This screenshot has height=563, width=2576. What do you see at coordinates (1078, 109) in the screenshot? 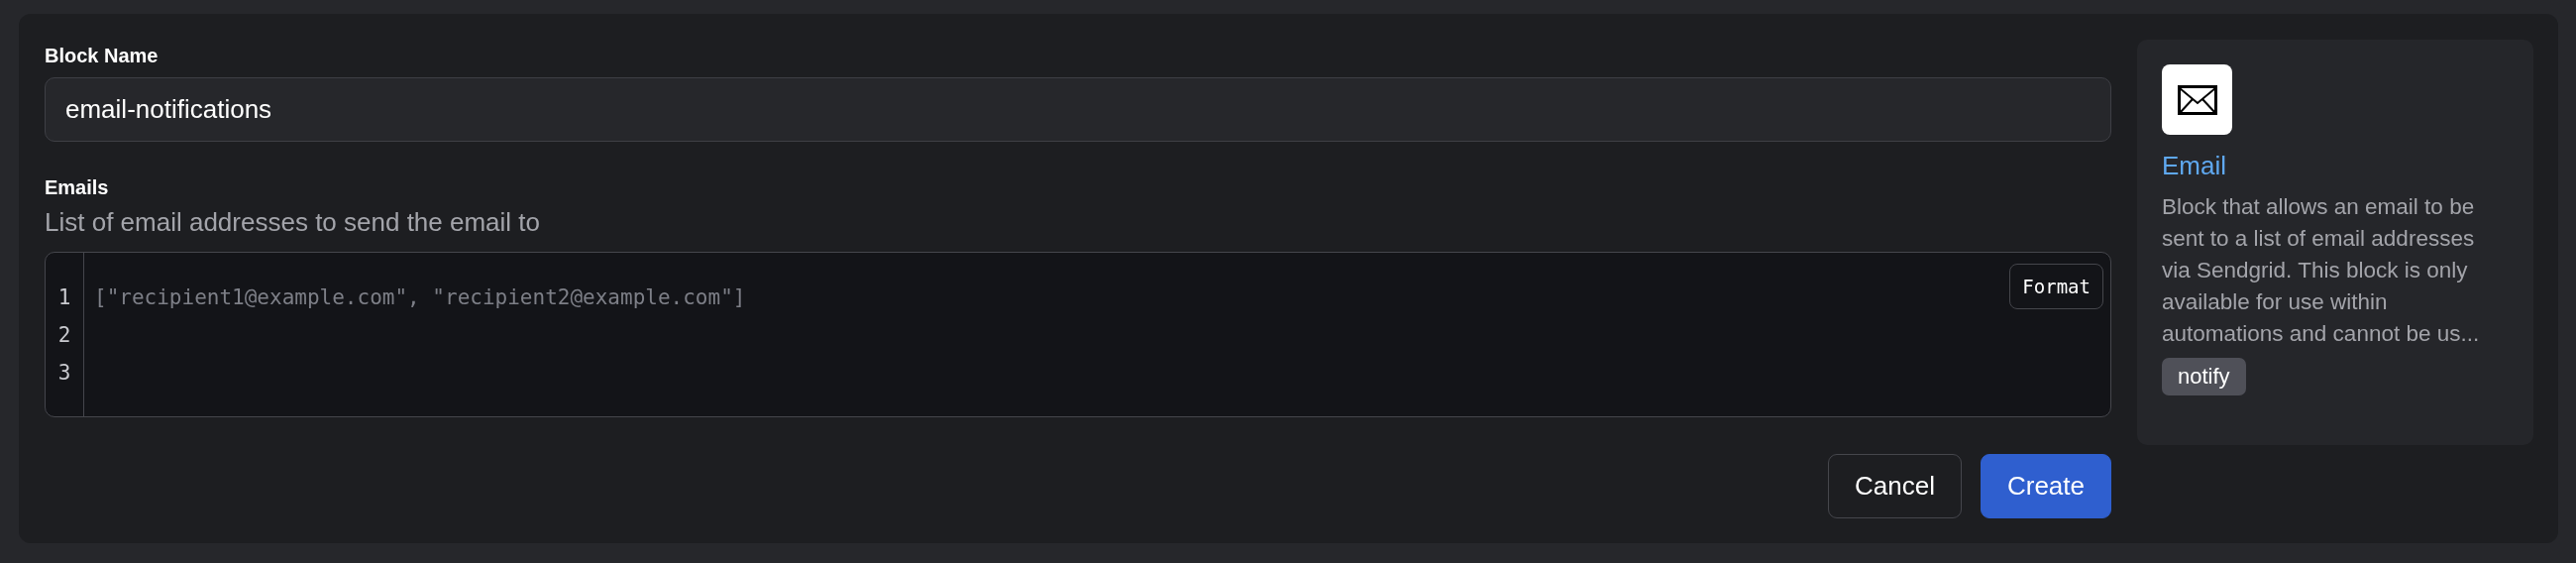
I see `block-name-field: email-notifications` at bounding box center [1078, 109].